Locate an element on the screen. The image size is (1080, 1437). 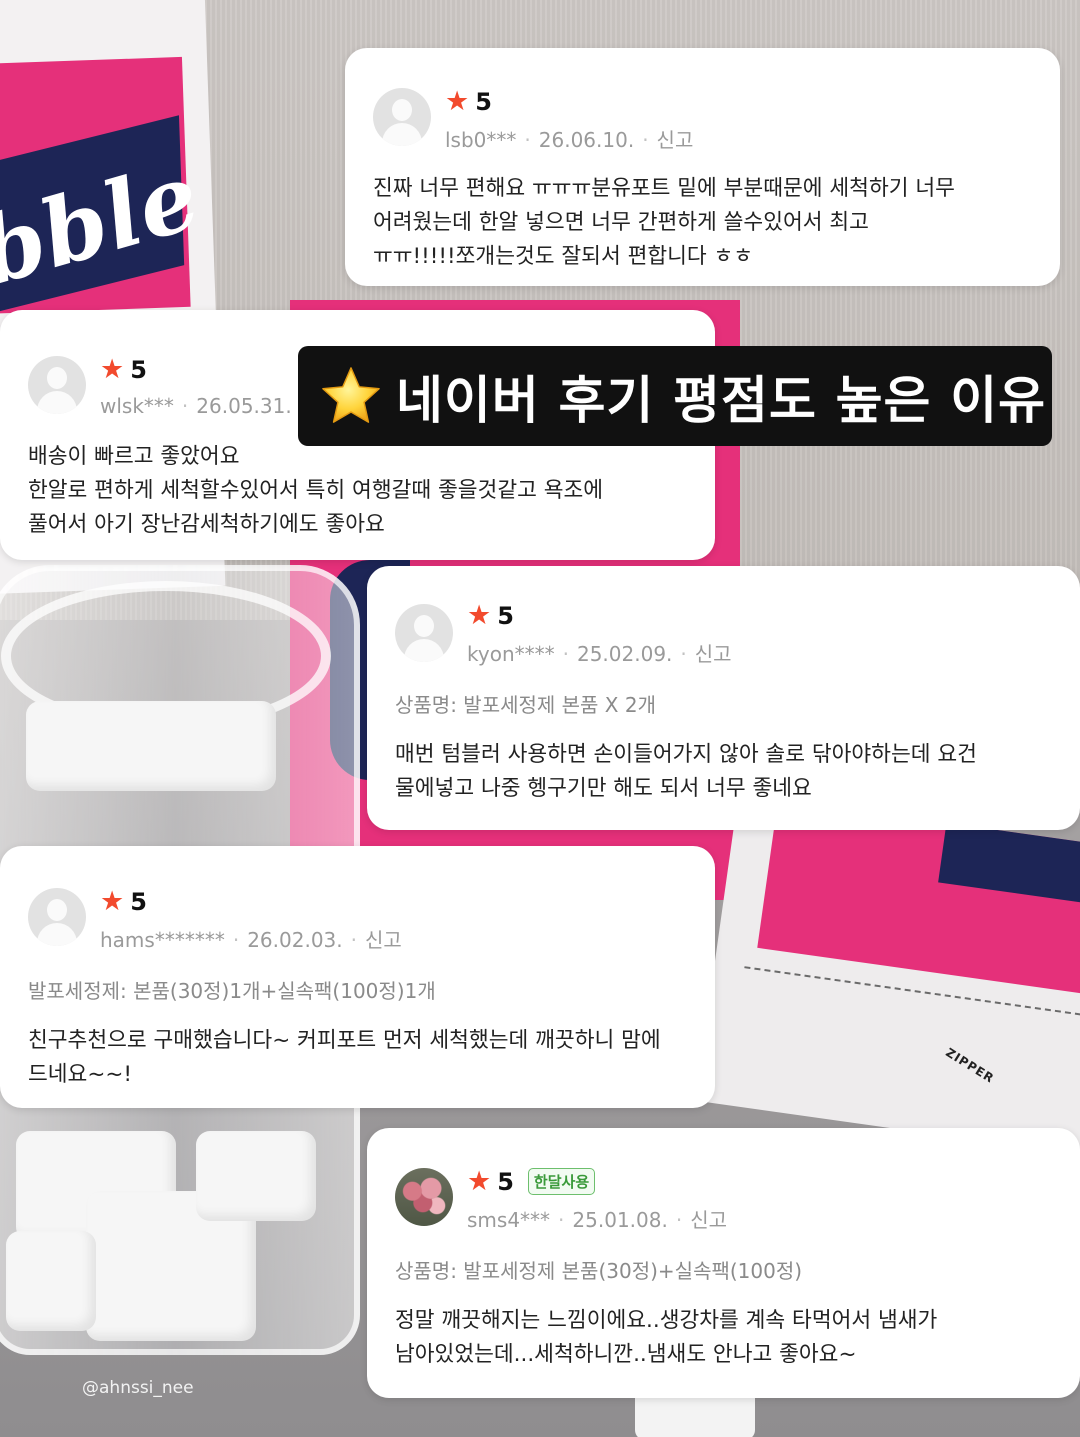
username: wlsk*** is located at coordinates (137, 406).